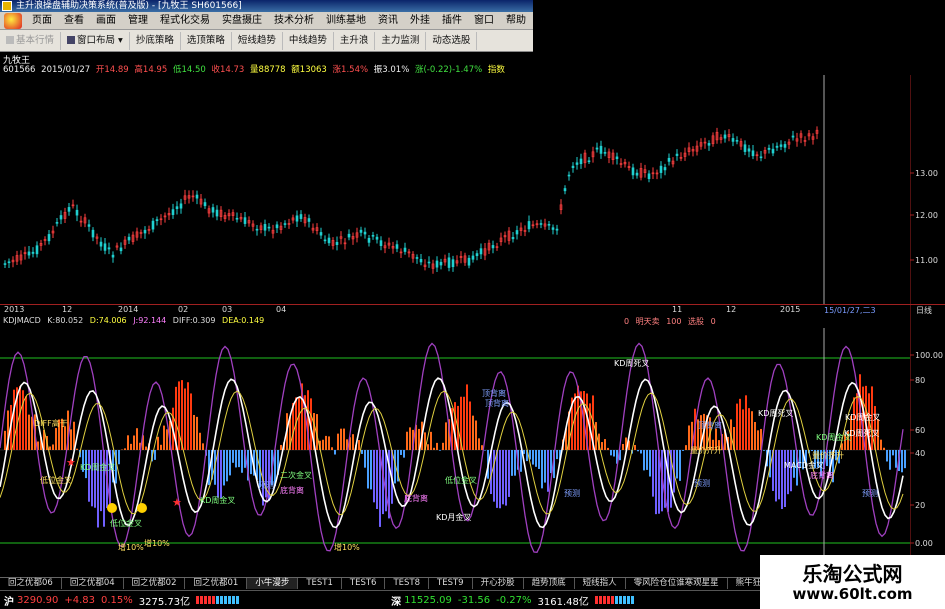 The width and height of the screenshot is (945, 609). I want to click on menu-live: 实盘摄庄, so click(242, 21).